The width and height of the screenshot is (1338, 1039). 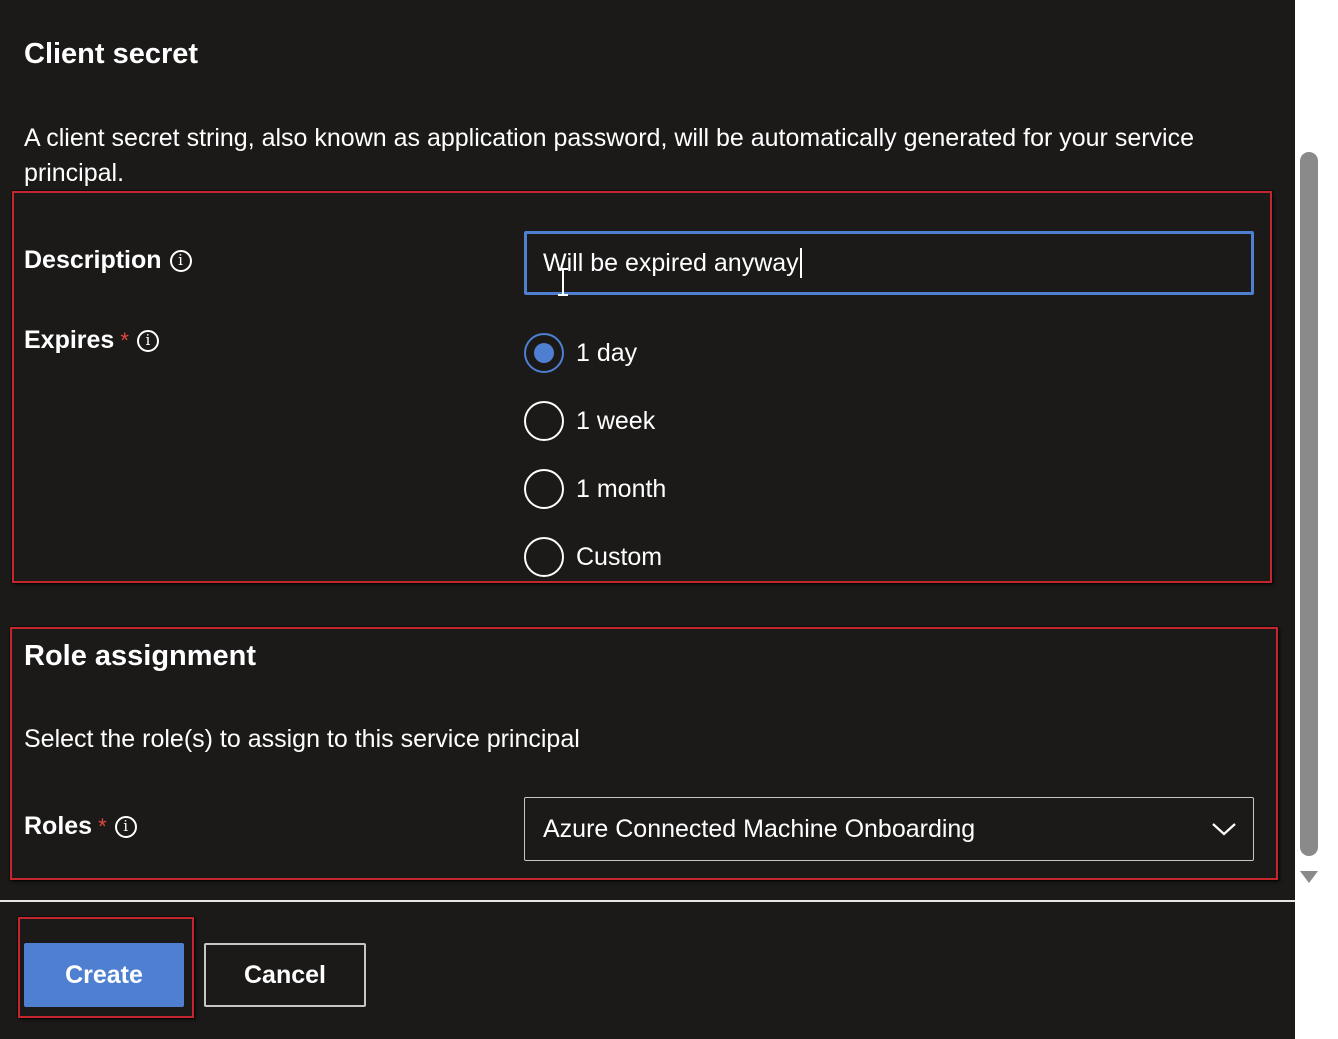 I want to click on expires-option-1-day: 1 day, so click(x=580, y=353).